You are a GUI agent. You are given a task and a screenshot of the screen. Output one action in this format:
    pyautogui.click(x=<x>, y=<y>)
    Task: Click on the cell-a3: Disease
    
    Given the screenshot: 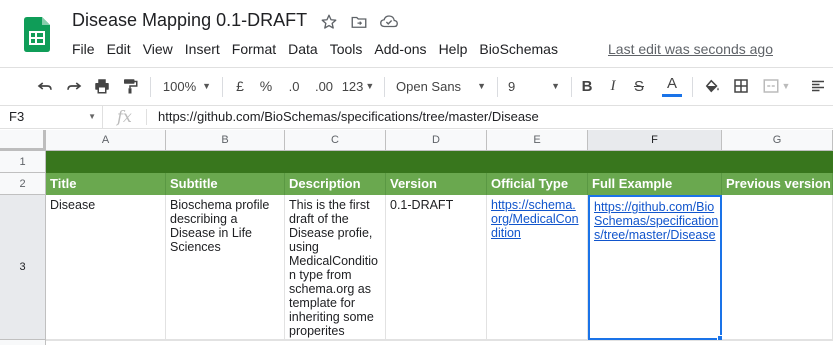 What is the action you would take?
    pyautogui.click(x=106, y=267)
    